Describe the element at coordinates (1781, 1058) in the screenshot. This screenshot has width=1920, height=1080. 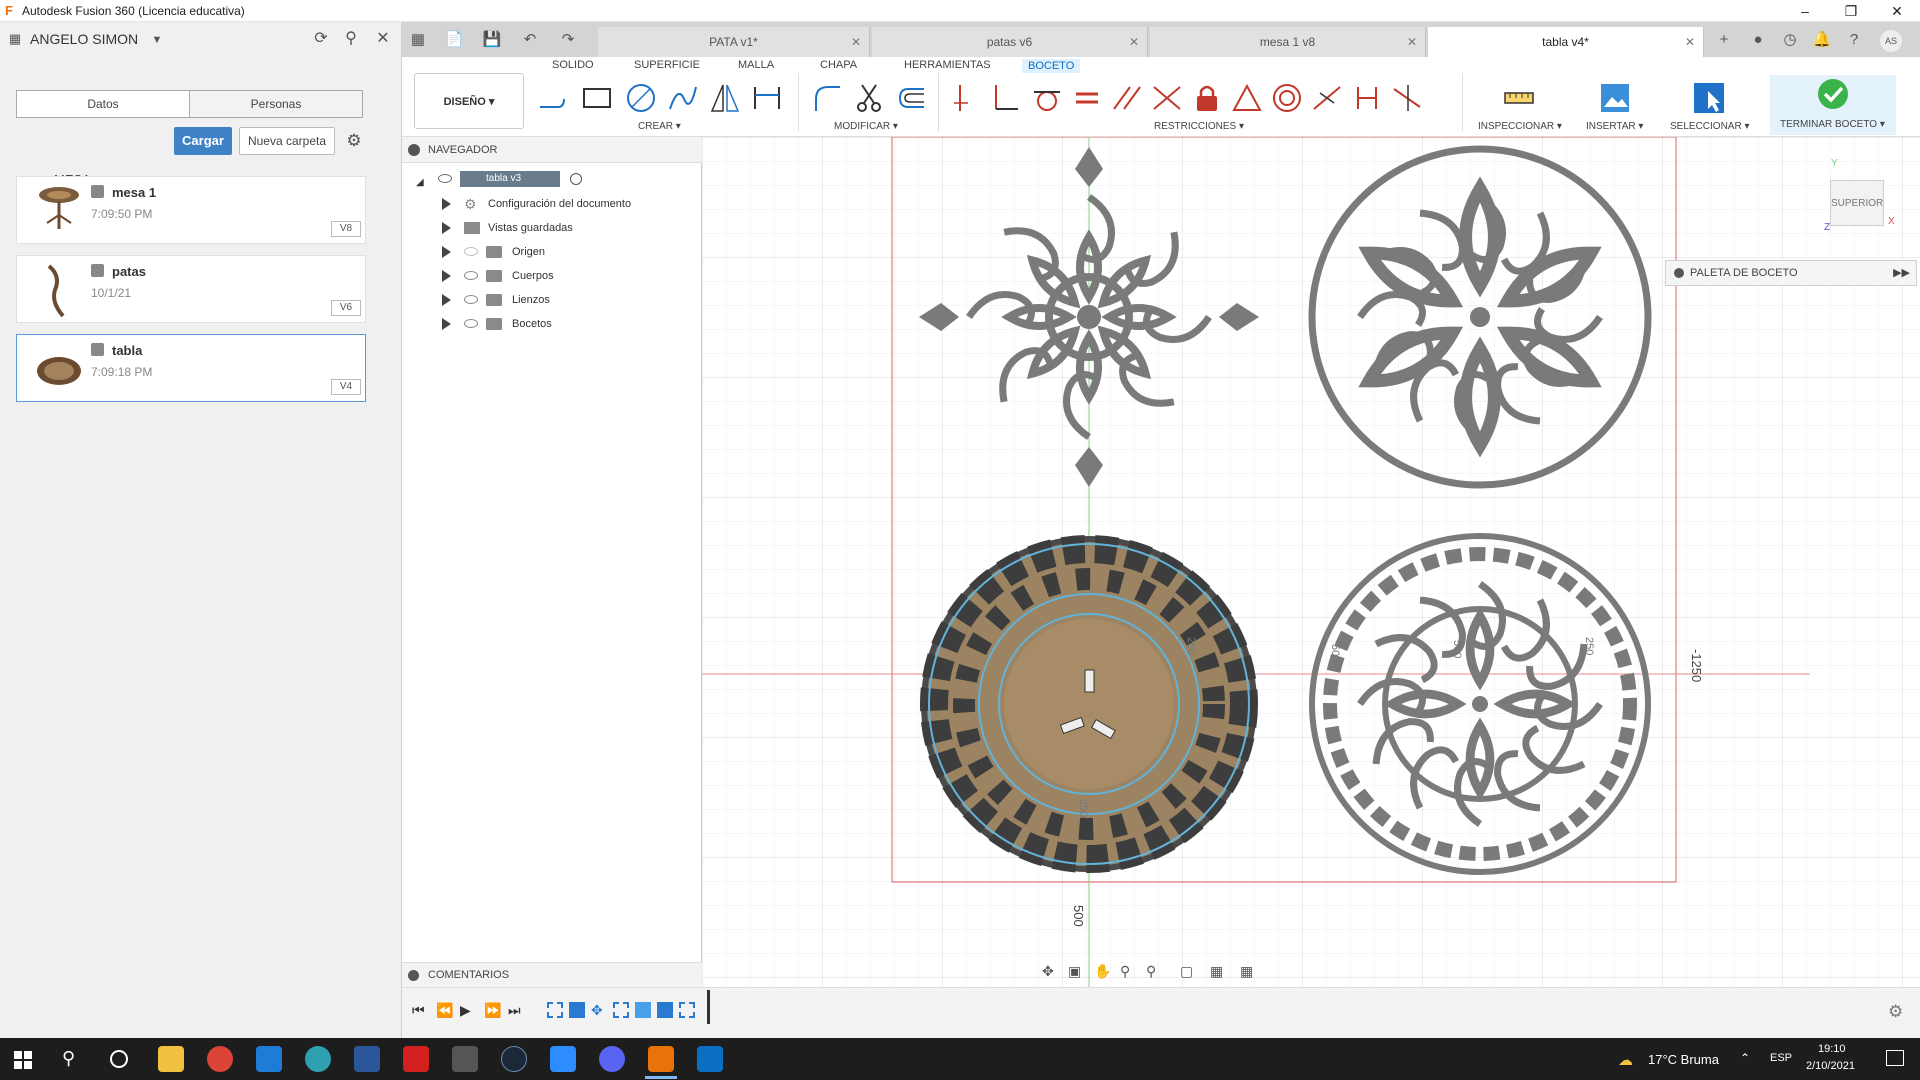
I see `language-indicator: ESP` at that location.